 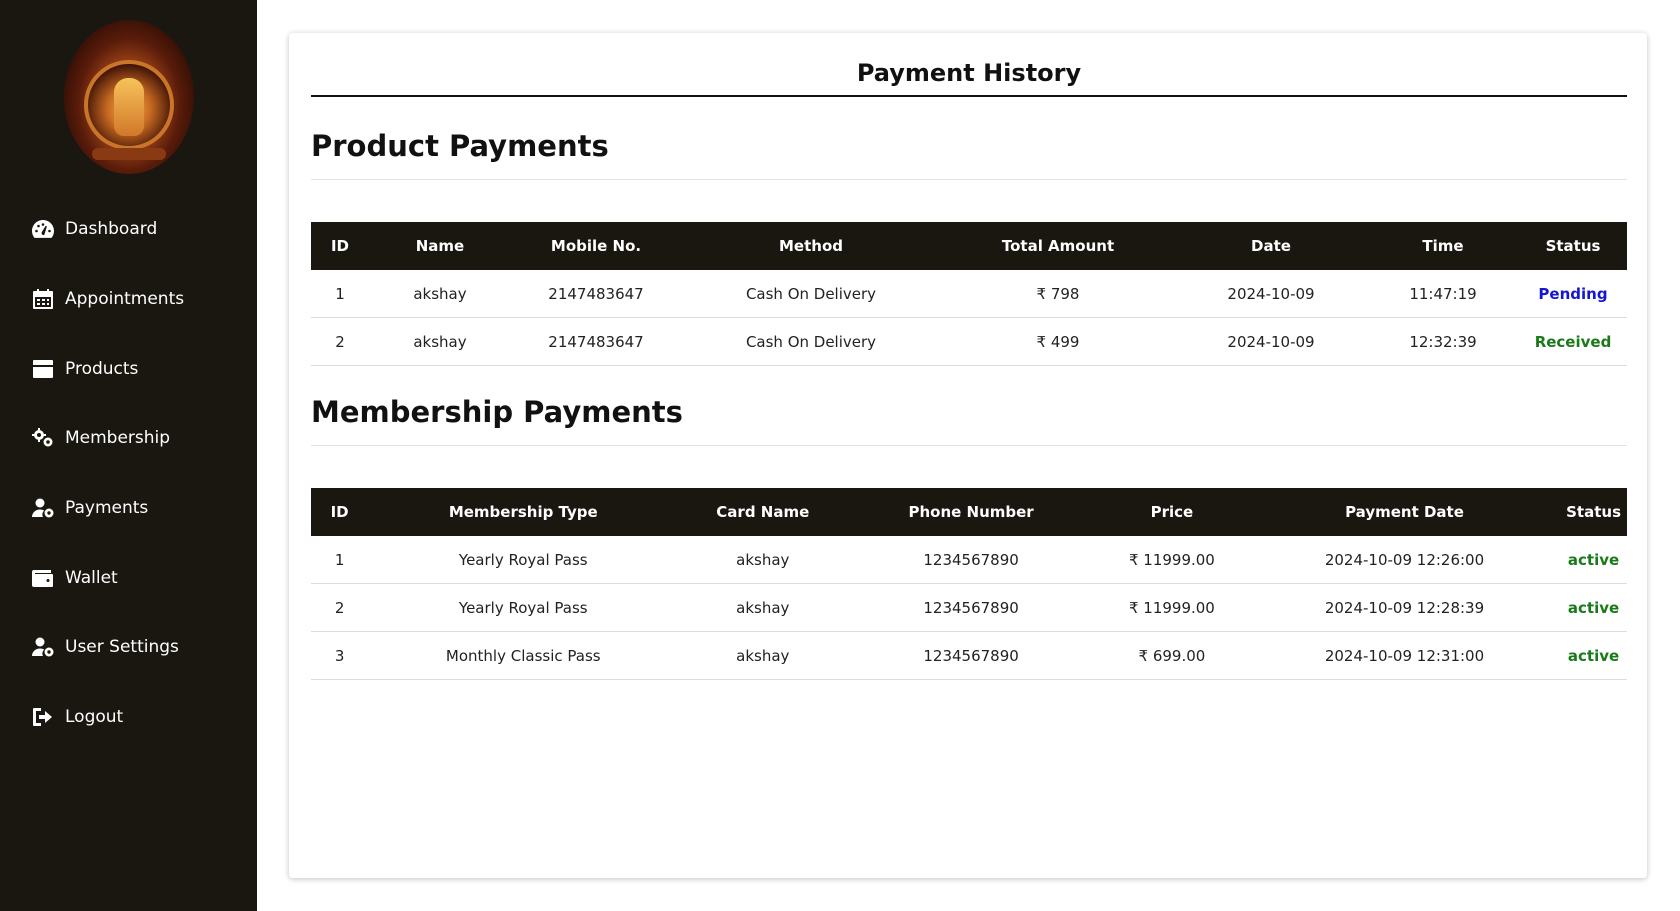 I want to click on gauge-icon, so click(x=43, y=229).